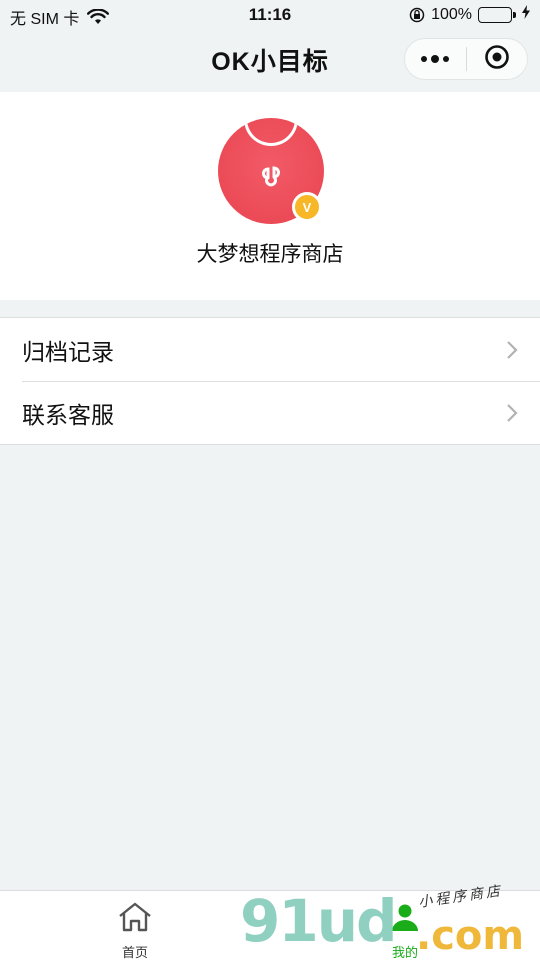  I want to click on mini-program-bag-icon, so click(271, 175).